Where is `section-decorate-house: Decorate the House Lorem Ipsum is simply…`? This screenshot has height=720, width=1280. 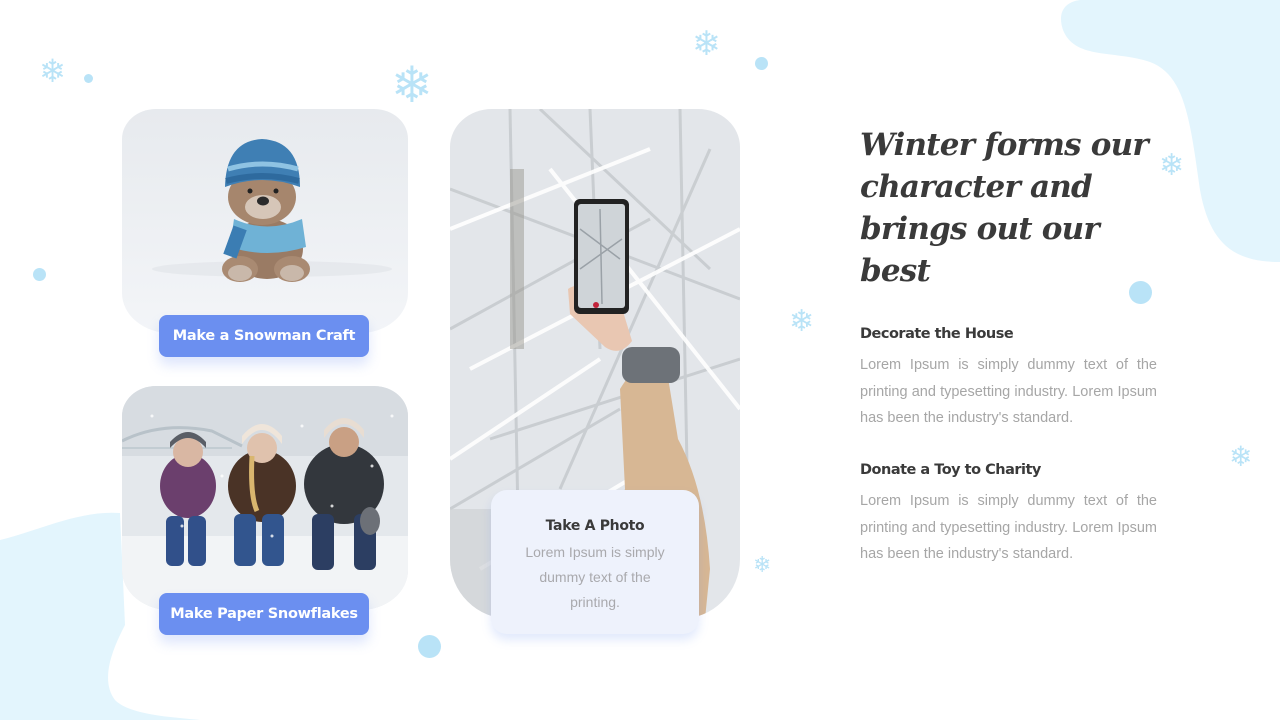
section-decorate-house: Decorate the House Lorem Ipsum is simply… is located at coordinates (1008, 379).